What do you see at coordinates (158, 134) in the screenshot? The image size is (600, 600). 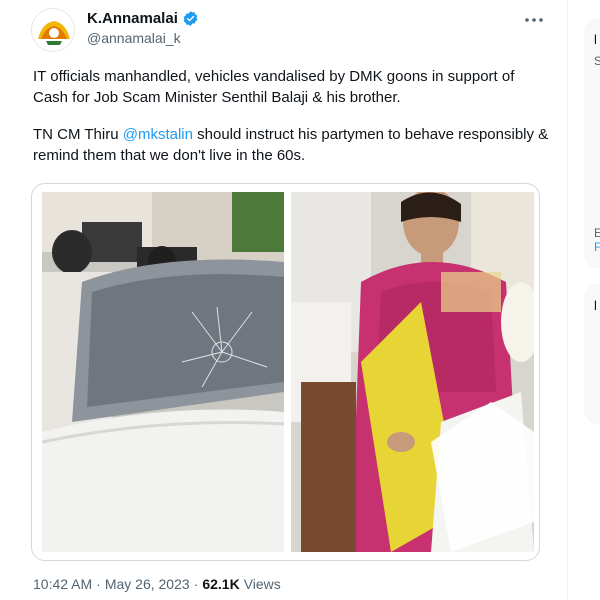 I see `mention-link: @mkstalin` at bounding box center [158, 134].